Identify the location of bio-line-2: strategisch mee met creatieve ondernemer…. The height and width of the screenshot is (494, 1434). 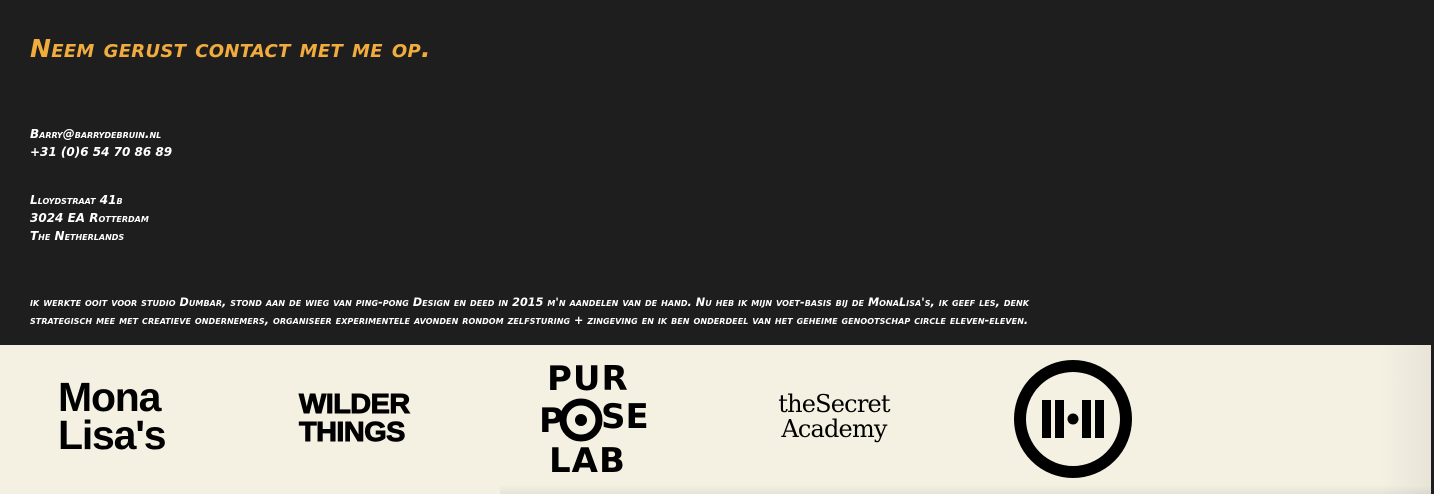
(529, 320).